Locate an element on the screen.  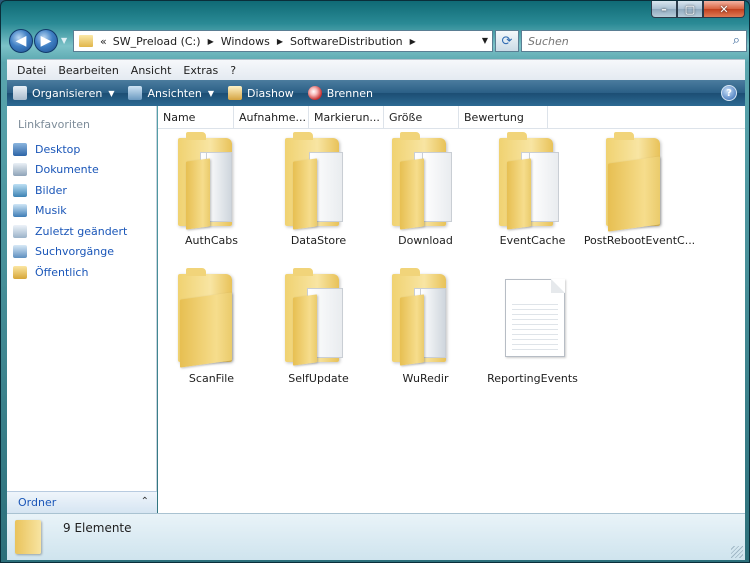
breadcrumb-windows: Windows is located at coordinates (245, 41).